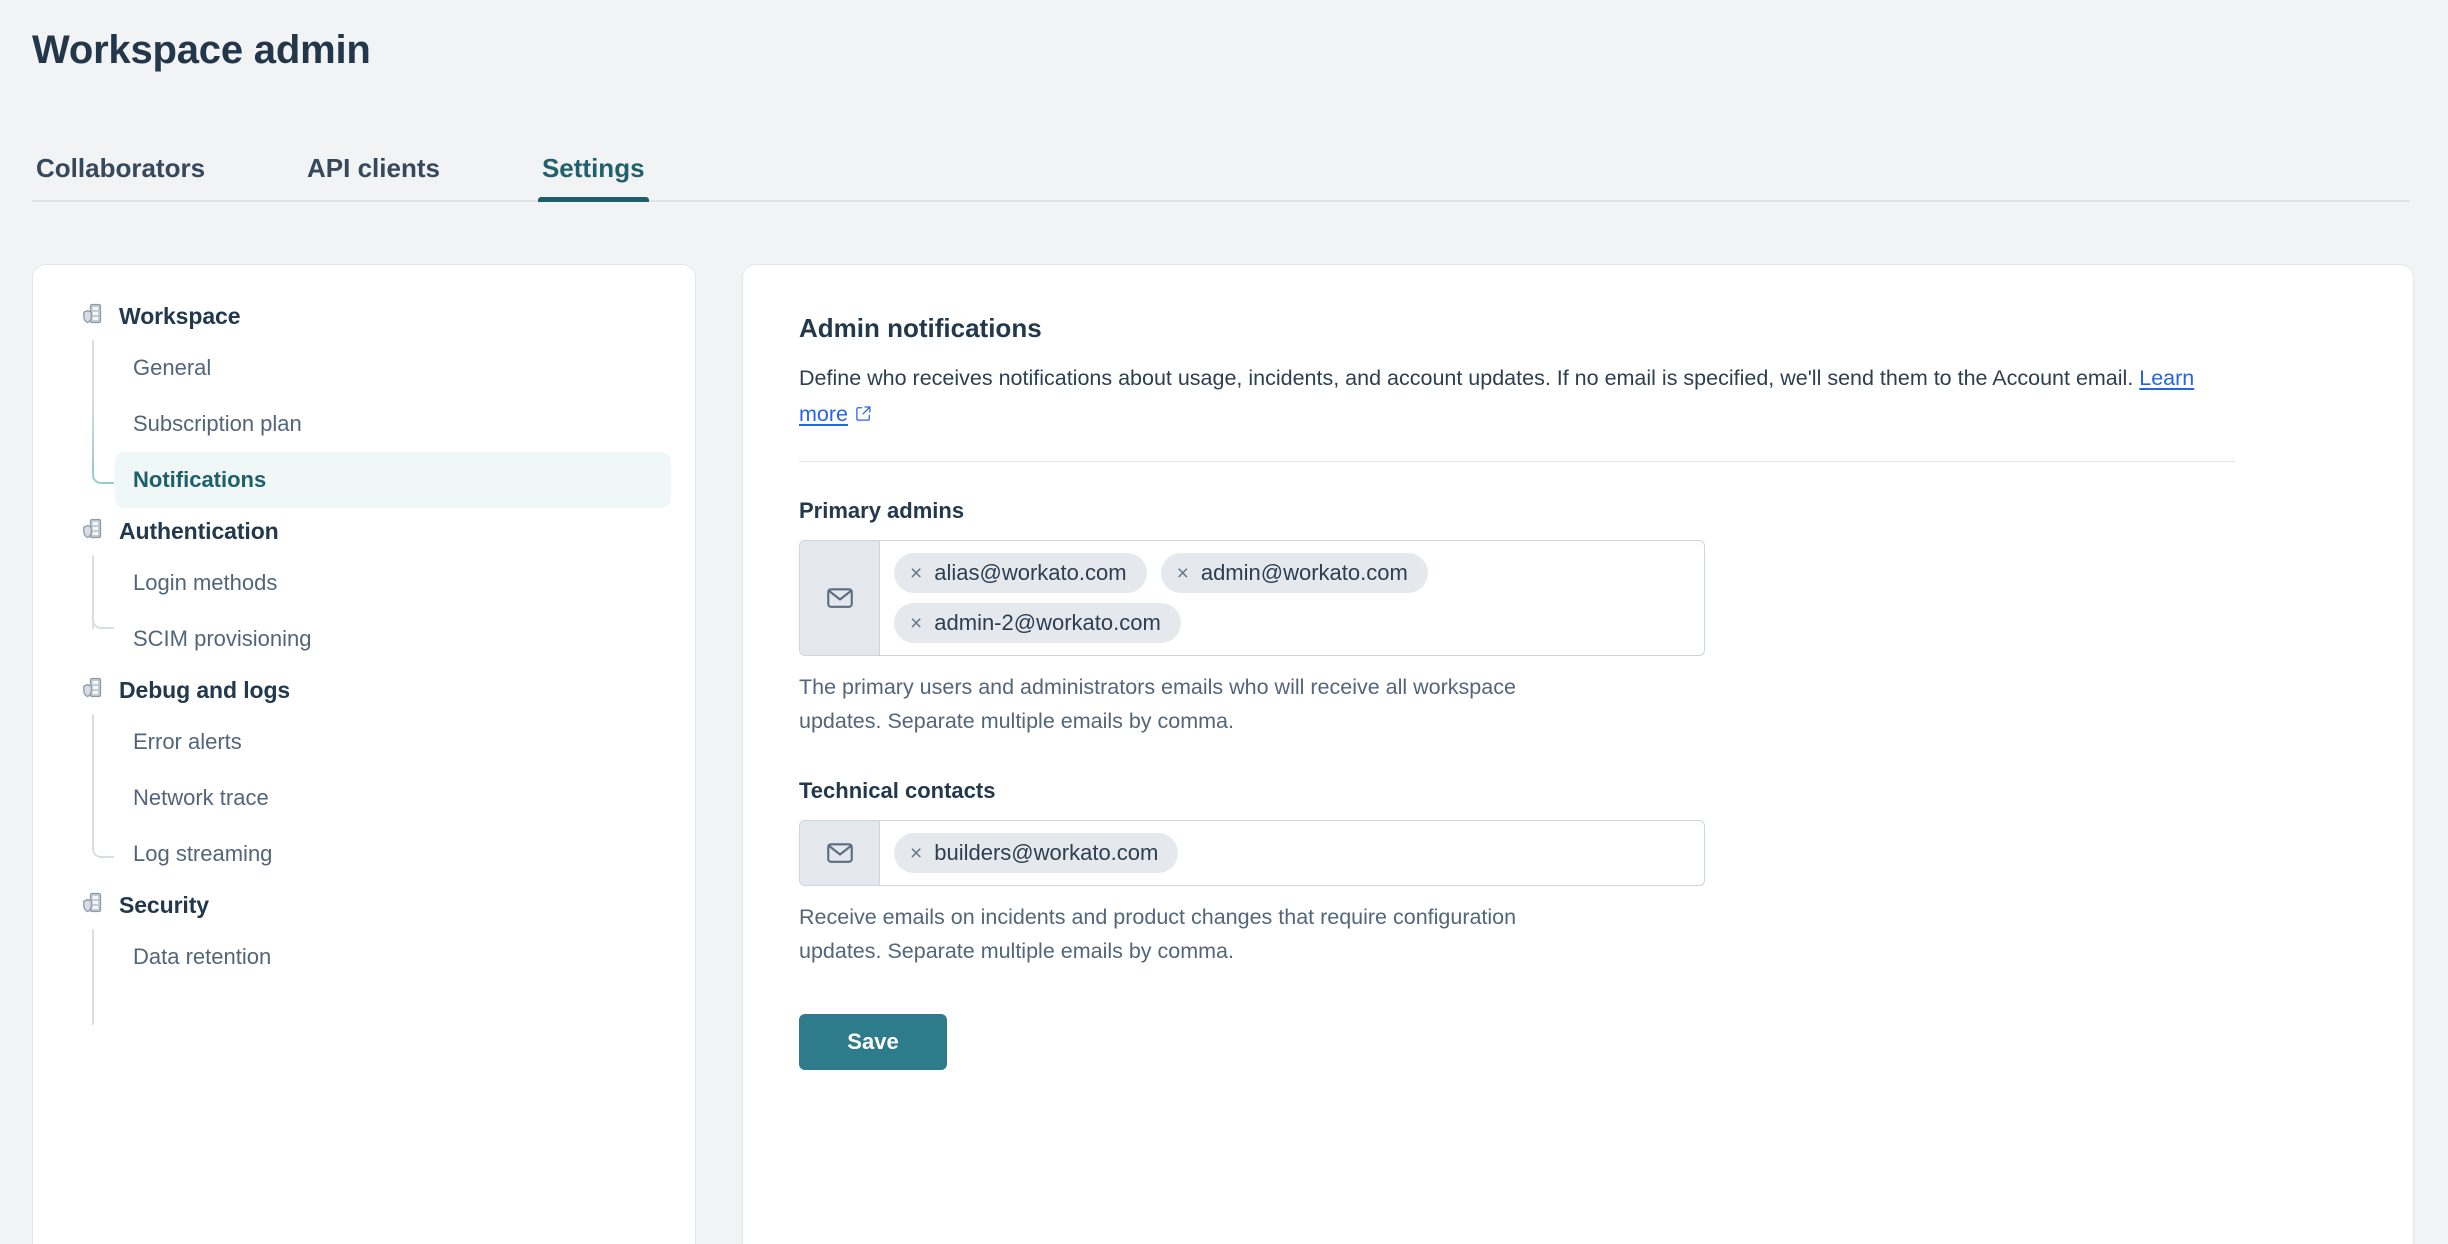 This screenshot has width=2448, height=1244. Describe the element at coordinates (1030, 572) in the screenshot. I see `email-chip-label: alias@workato.com` at that location.